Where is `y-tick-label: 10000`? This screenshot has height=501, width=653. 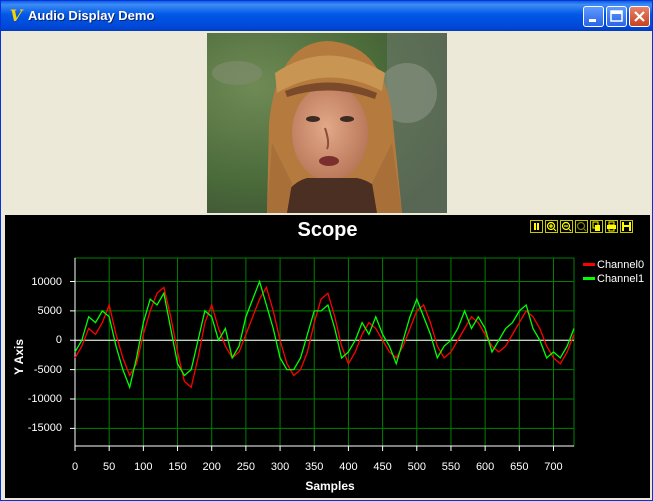 y-tick-label: 10000 is located at coordinates (46, 281).